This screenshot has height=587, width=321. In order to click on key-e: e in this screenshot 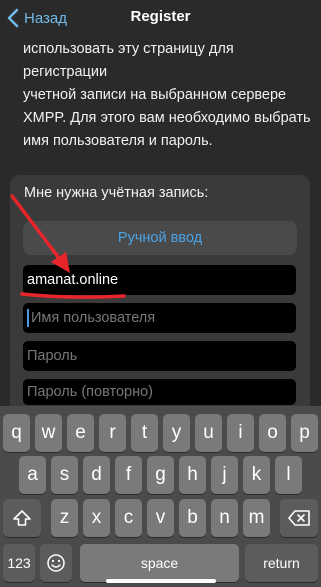, I will do `click(80, 433)`.